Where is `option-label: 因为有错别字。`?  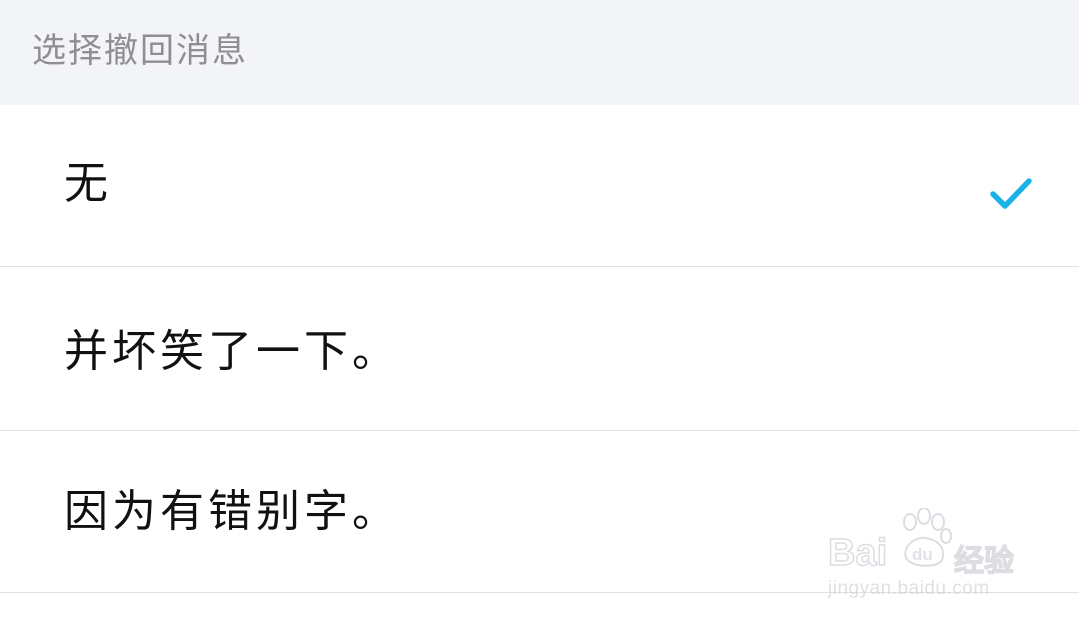 option-label: 因为有错别字。 is located at coordinates (232, 511).